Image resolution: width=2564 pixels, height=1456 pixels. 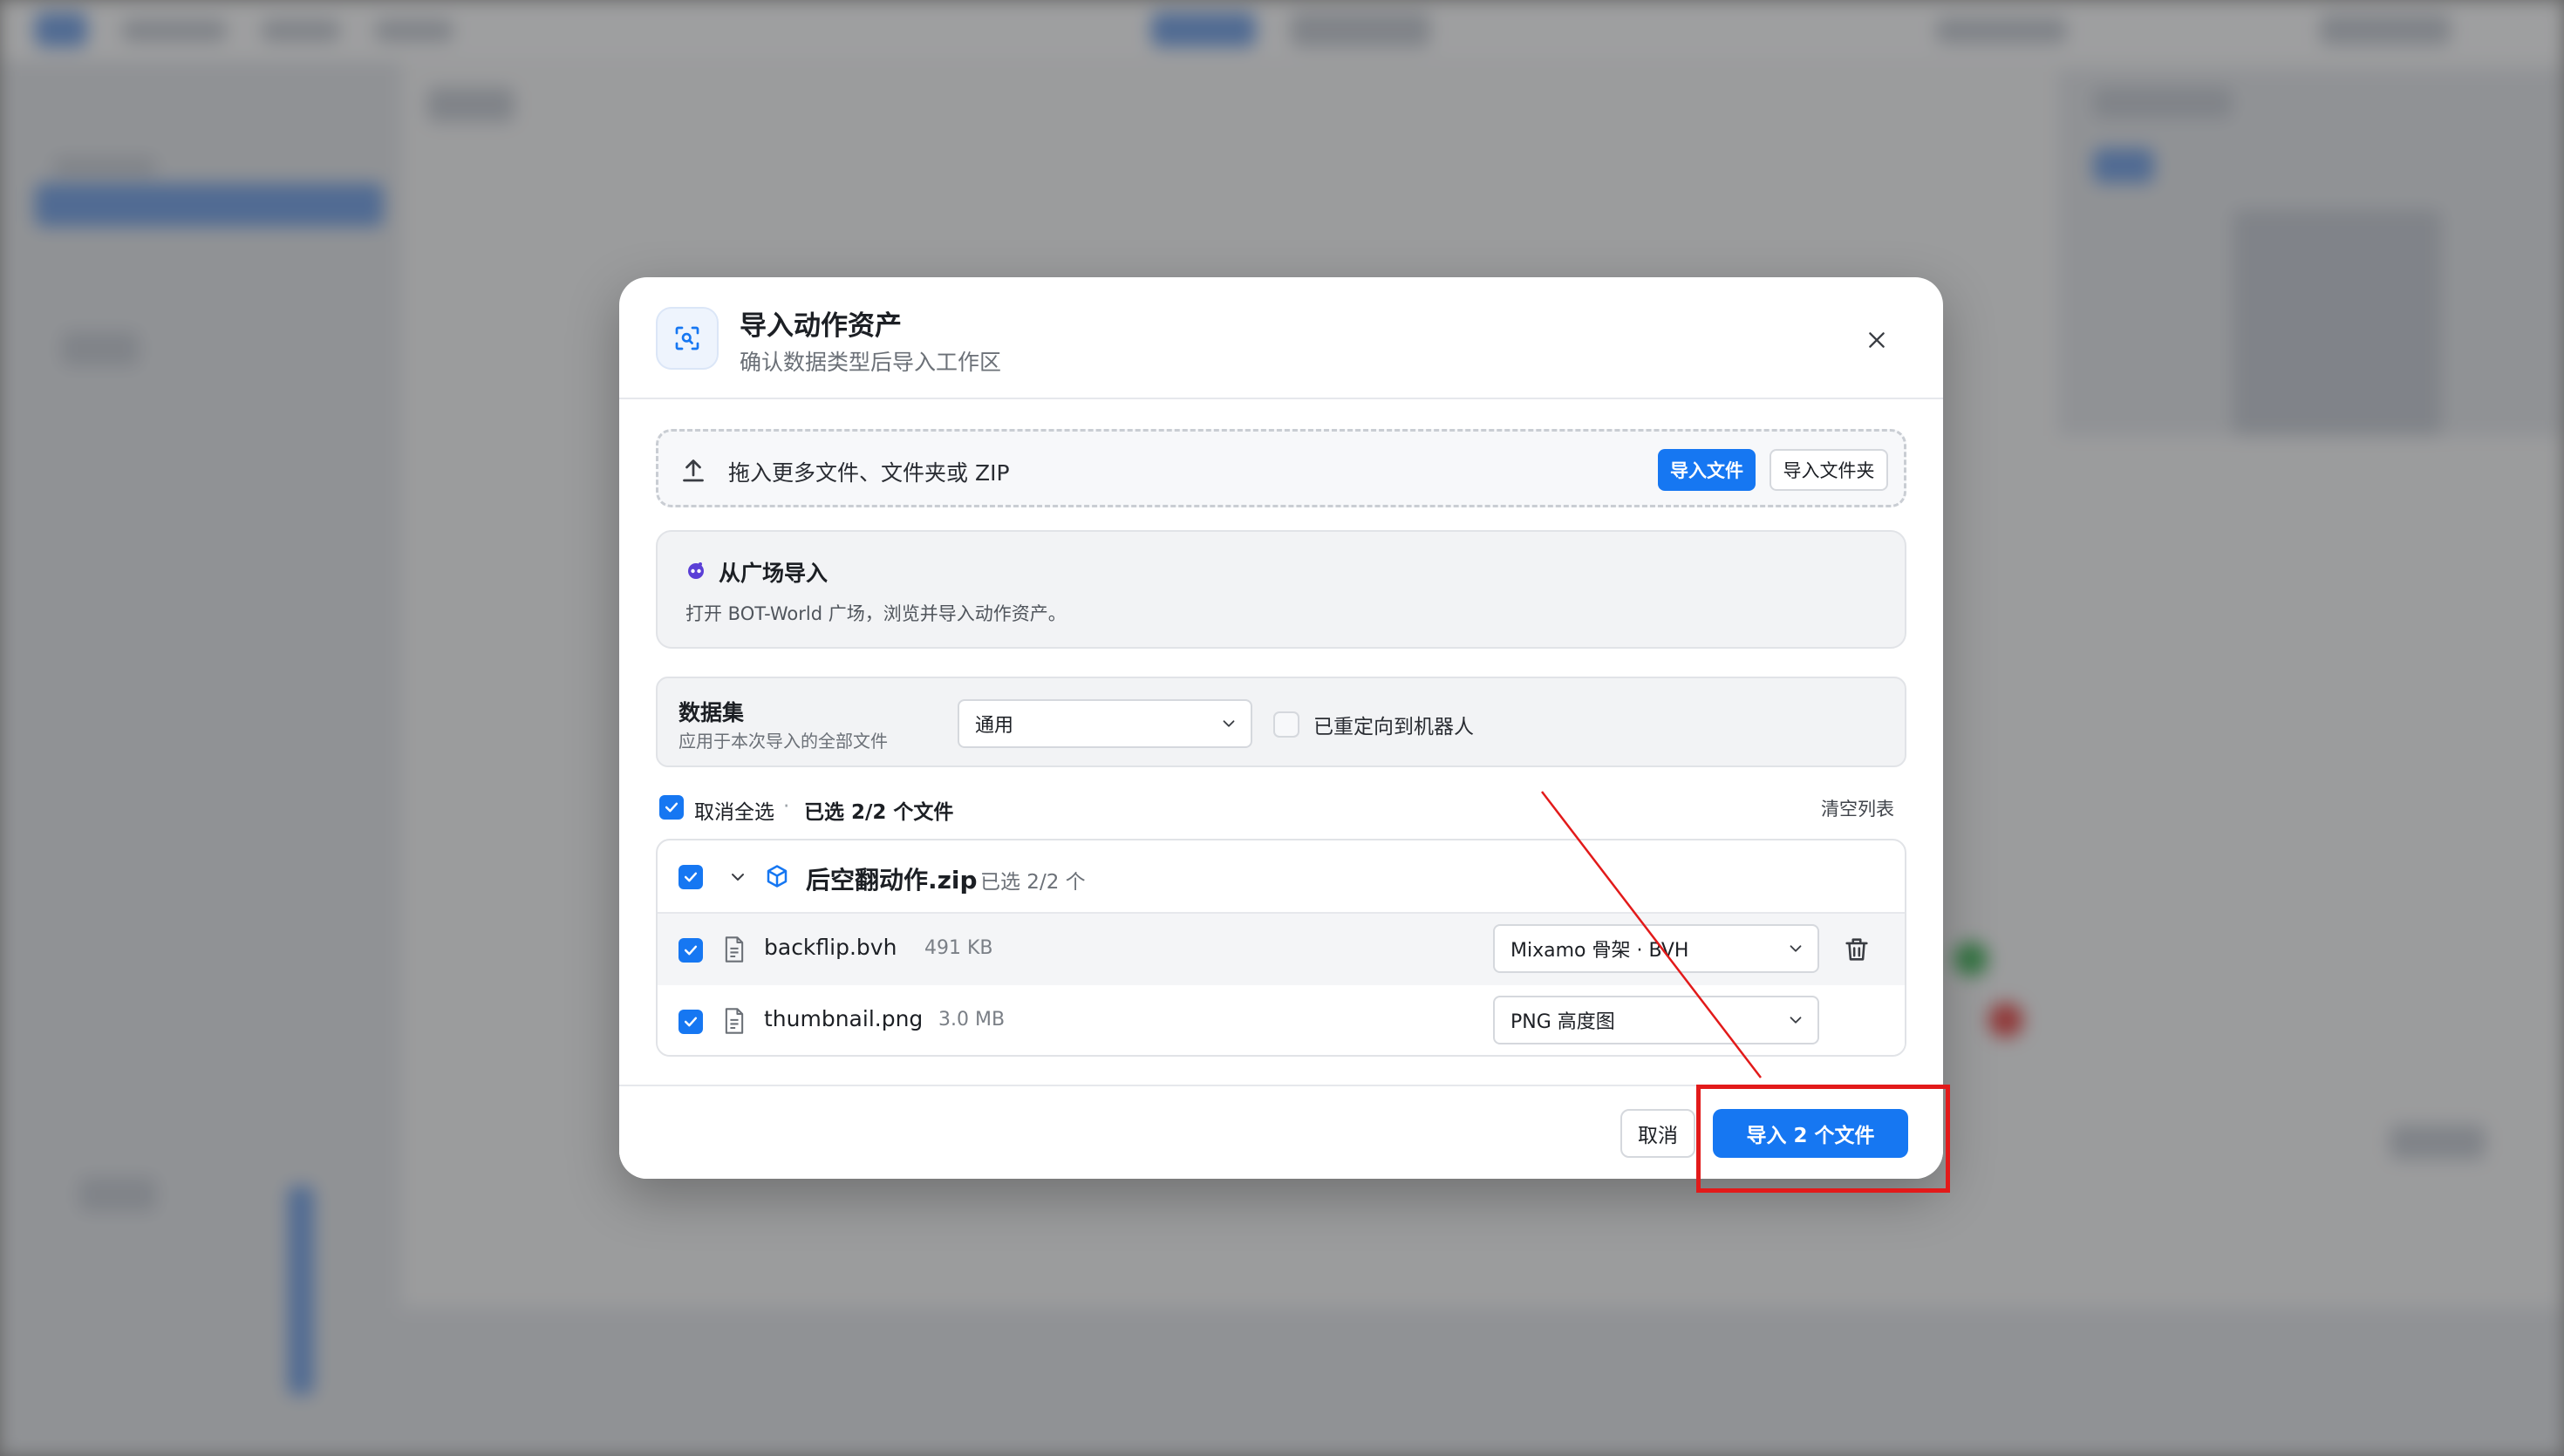 I want to click on deselect-all-label: 取消全选, so click(x=734, y=810).